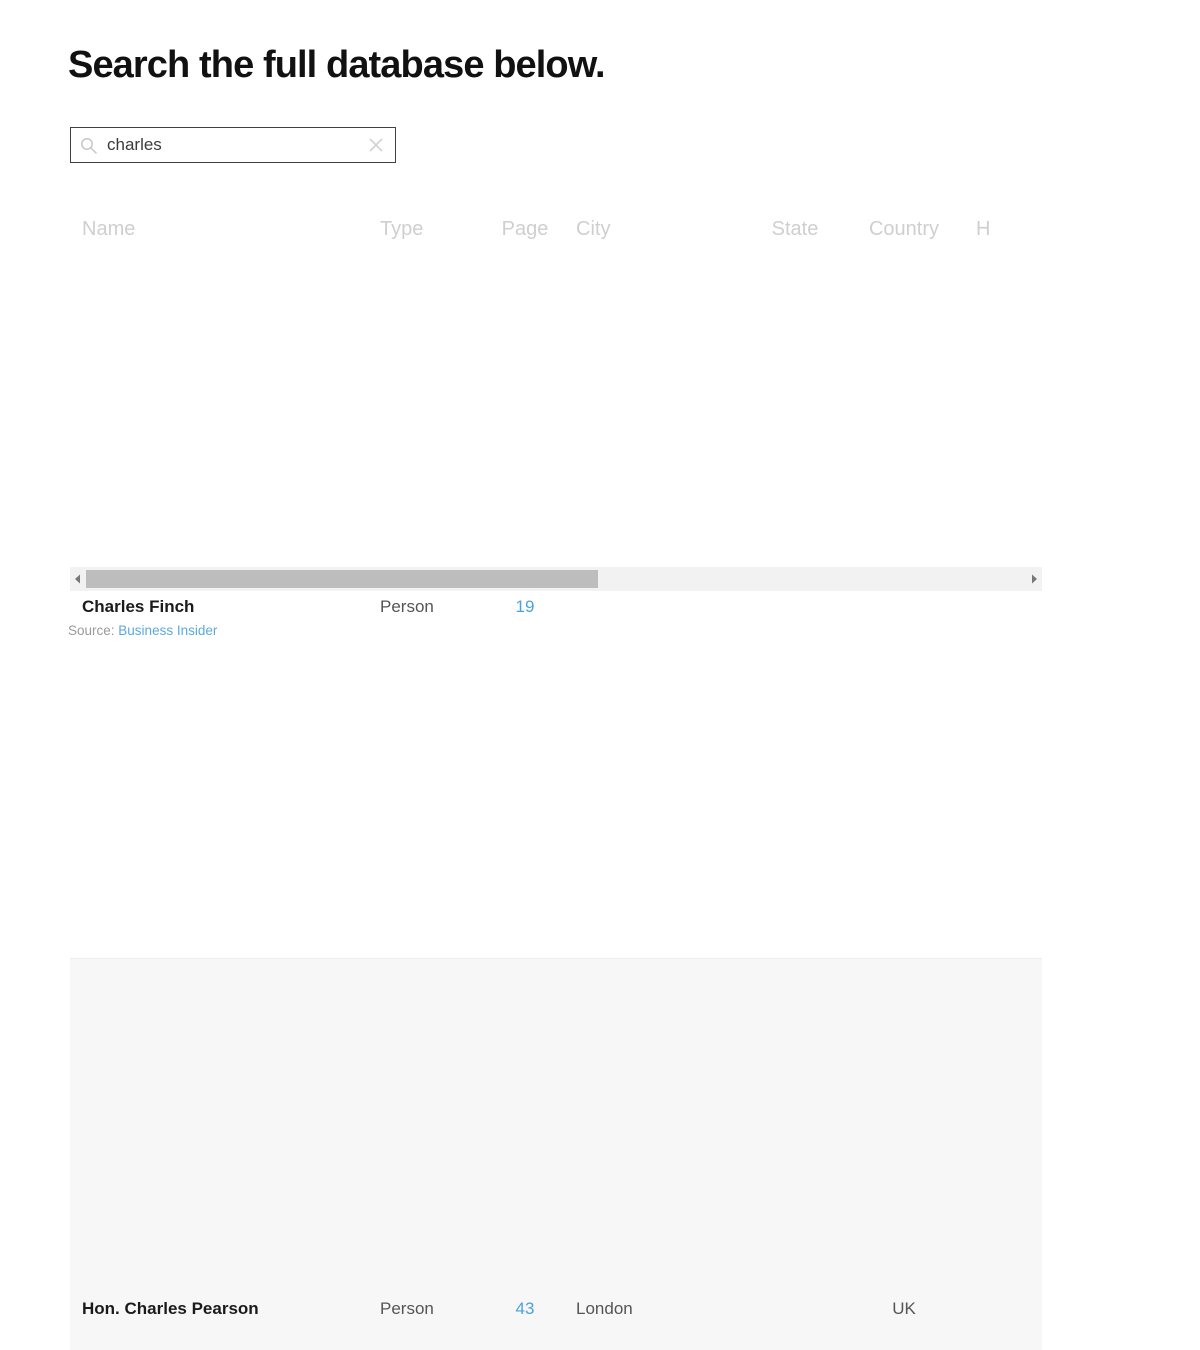 The width and height of the screenshot is (1200, 1350). Describe the element at coordinates (219, 237) in the screenshot. I see `column-header-name: Name` at that location.